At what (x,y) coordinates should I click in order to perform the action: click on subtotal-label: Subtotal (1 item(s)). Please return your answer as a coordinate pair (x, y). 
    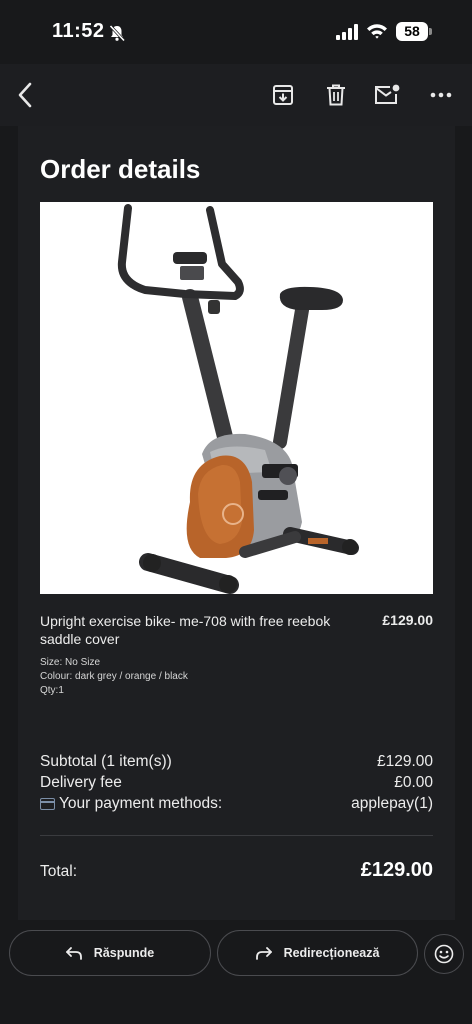
    Looking at the image, I should click on (106, 761).